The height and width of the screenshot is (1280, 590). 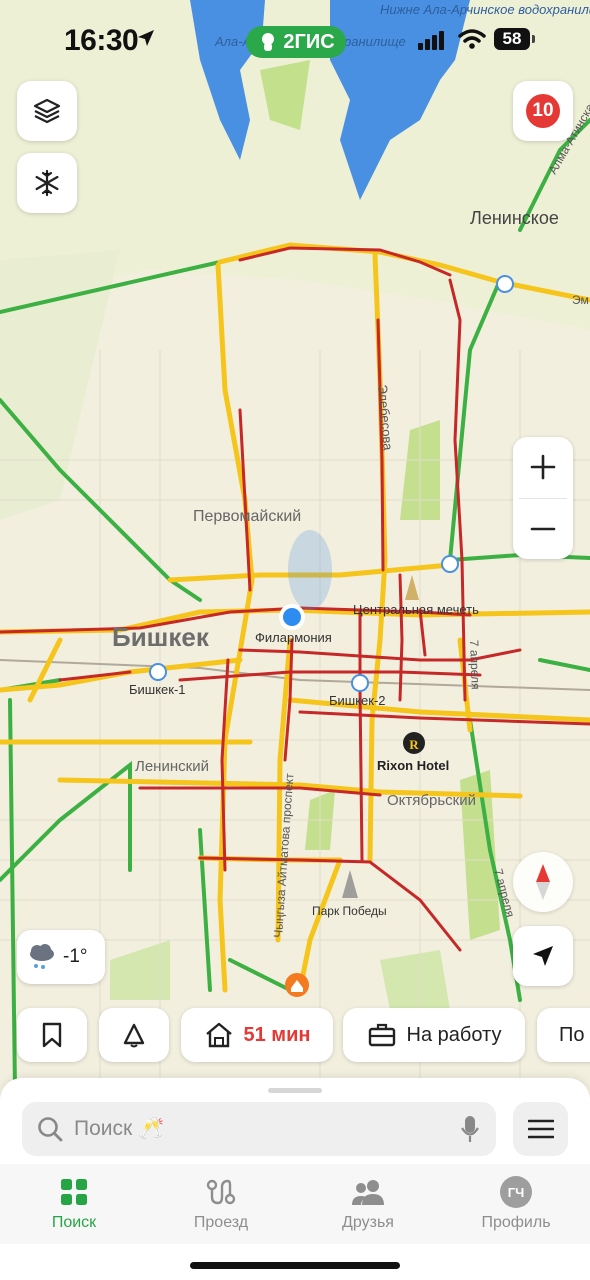 I want to click on snowflake-icon, so click(x=47, y=183).